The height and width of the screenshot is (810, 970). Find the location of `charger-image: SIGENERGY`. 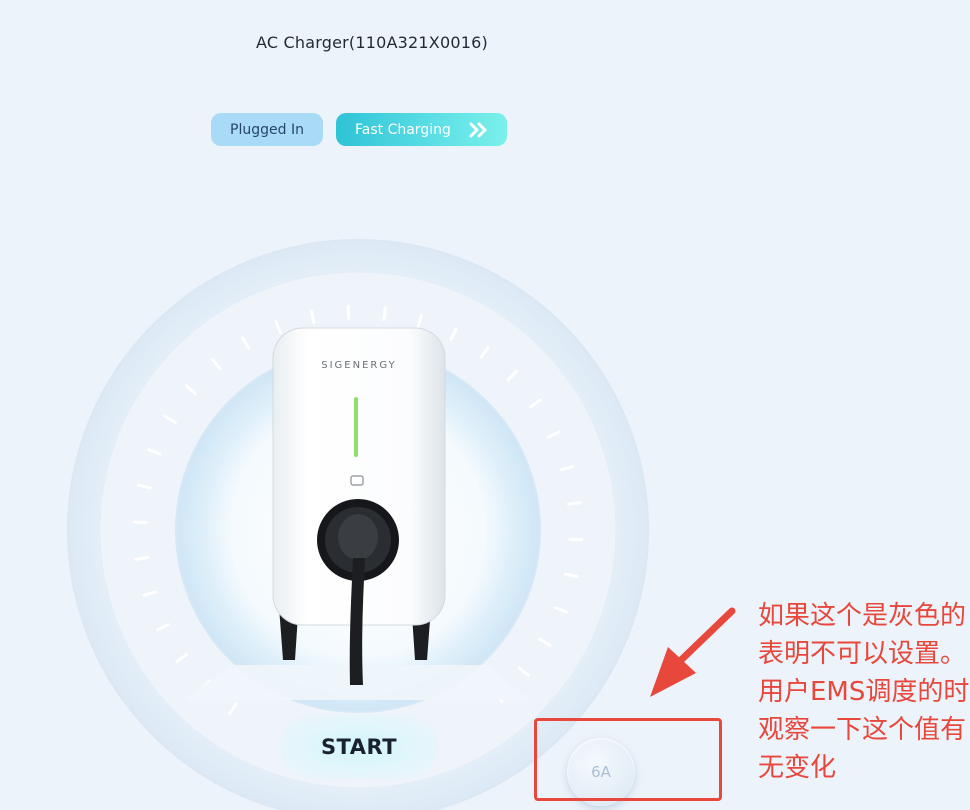

charger-image: SIGENERGY is located at coordinates (359, 506).